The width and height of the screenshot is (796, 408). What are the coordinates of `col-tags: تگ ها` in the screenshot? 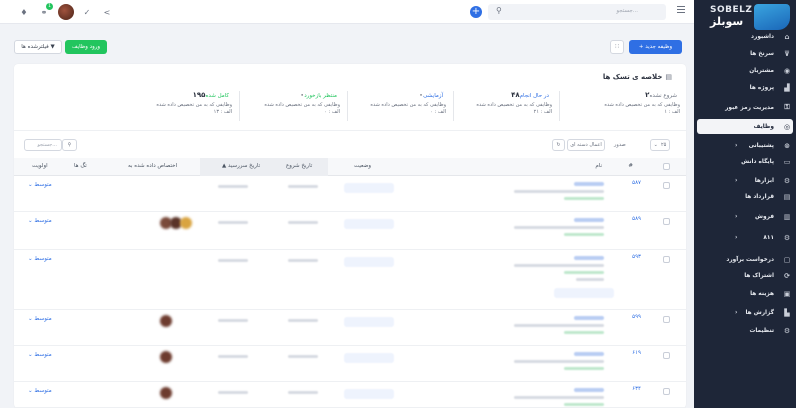 It's located at (80, 166).